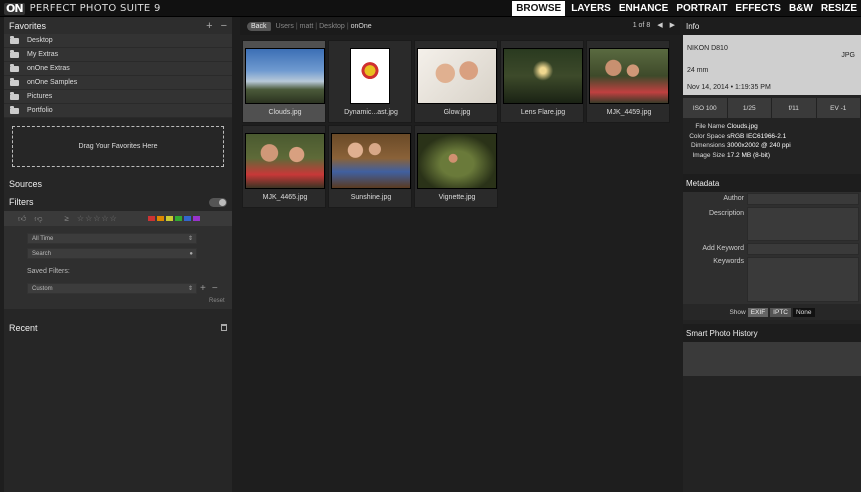  What do you see at coordinates (839, 8) in the screenshot?
I see `tab-resize: RESIZE` at bounding box center [839, 8].